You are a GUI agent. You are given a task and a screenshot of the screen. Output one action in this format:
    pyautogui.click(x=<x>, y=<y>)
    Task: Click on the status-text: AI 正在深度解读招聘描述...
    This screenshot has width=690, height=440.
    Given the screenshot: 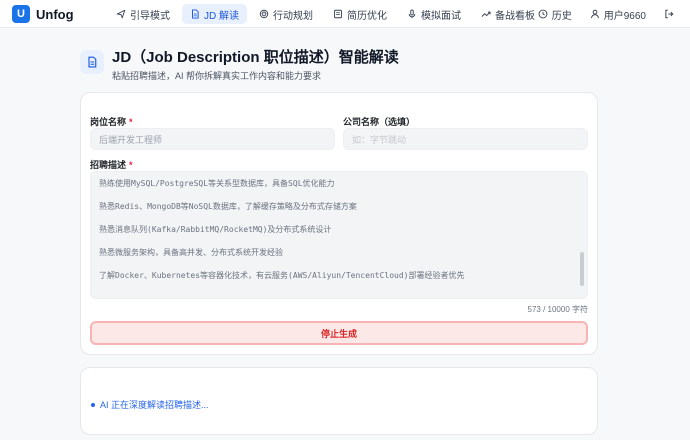 What is the action you would take?
    pyautogui.click(x=154, y=405)
    